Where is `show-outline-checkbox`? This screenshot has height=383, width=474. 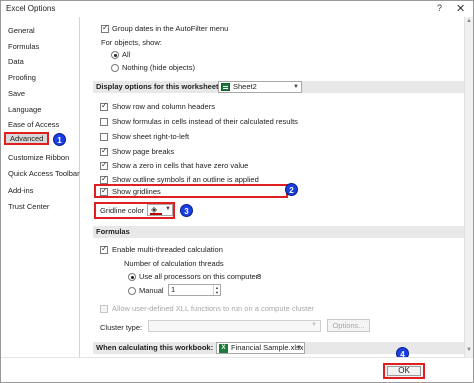
show-outline-checkbox is located at coordinates (104, 179).